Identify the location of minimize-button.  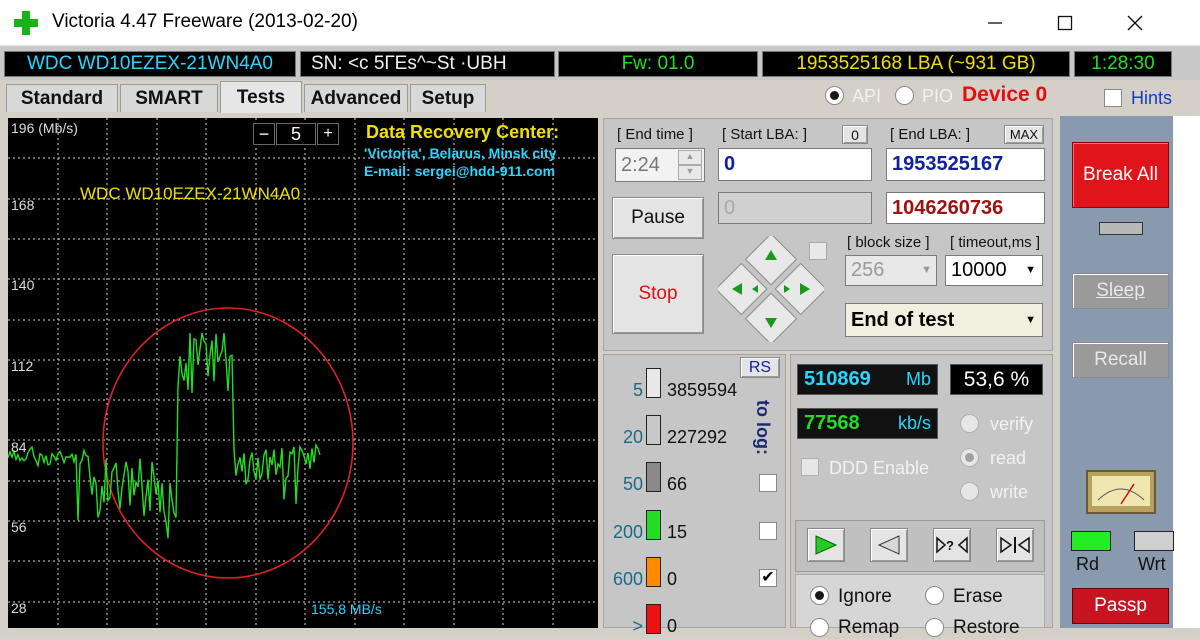
(995, 23).